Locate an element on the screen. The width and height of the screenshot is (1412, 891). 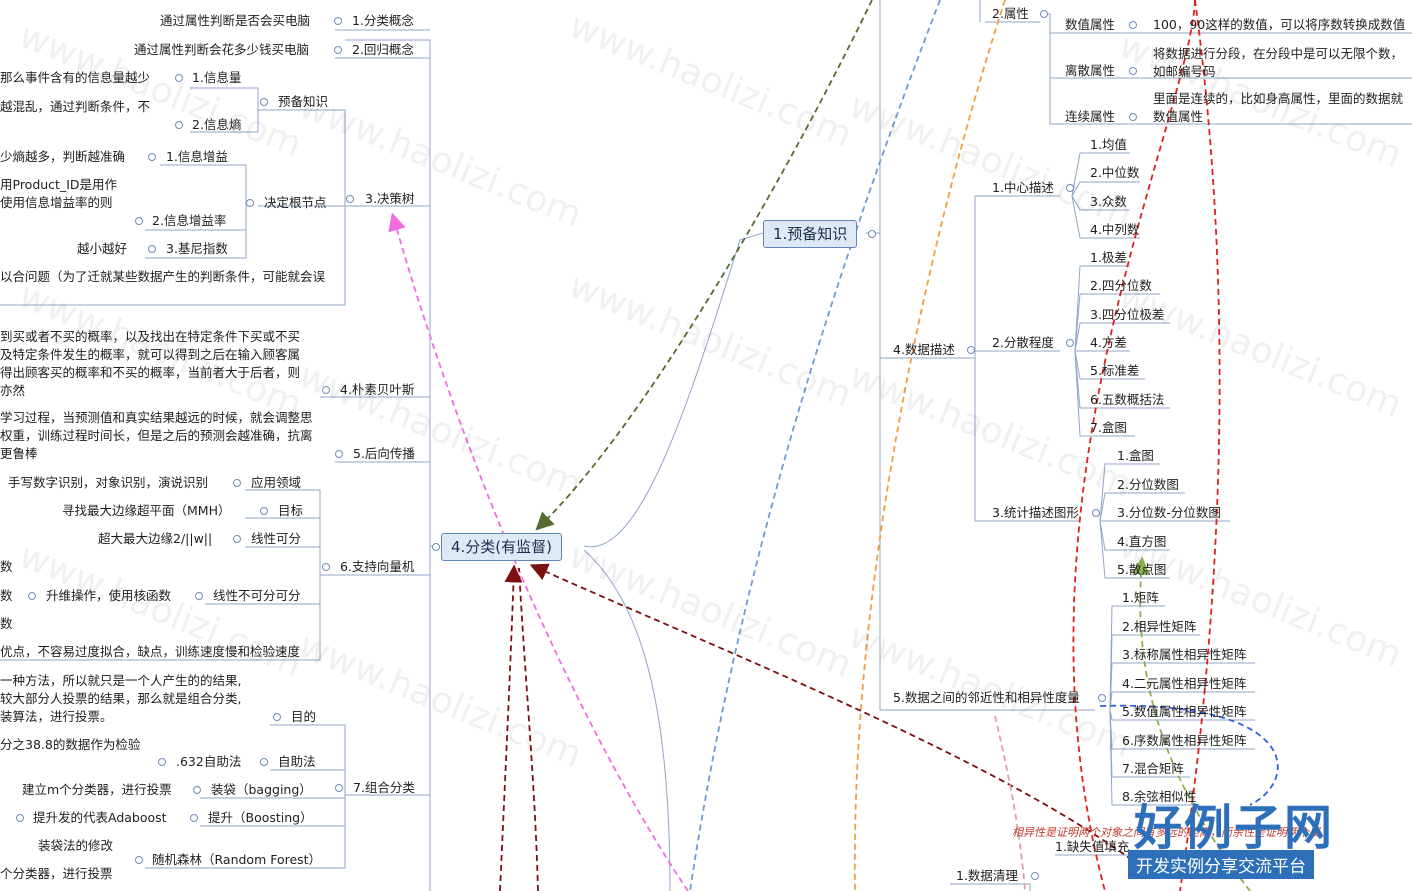
topic-sim-mixed: 7.混合矩阵 is located at coordinates (1153, 769).